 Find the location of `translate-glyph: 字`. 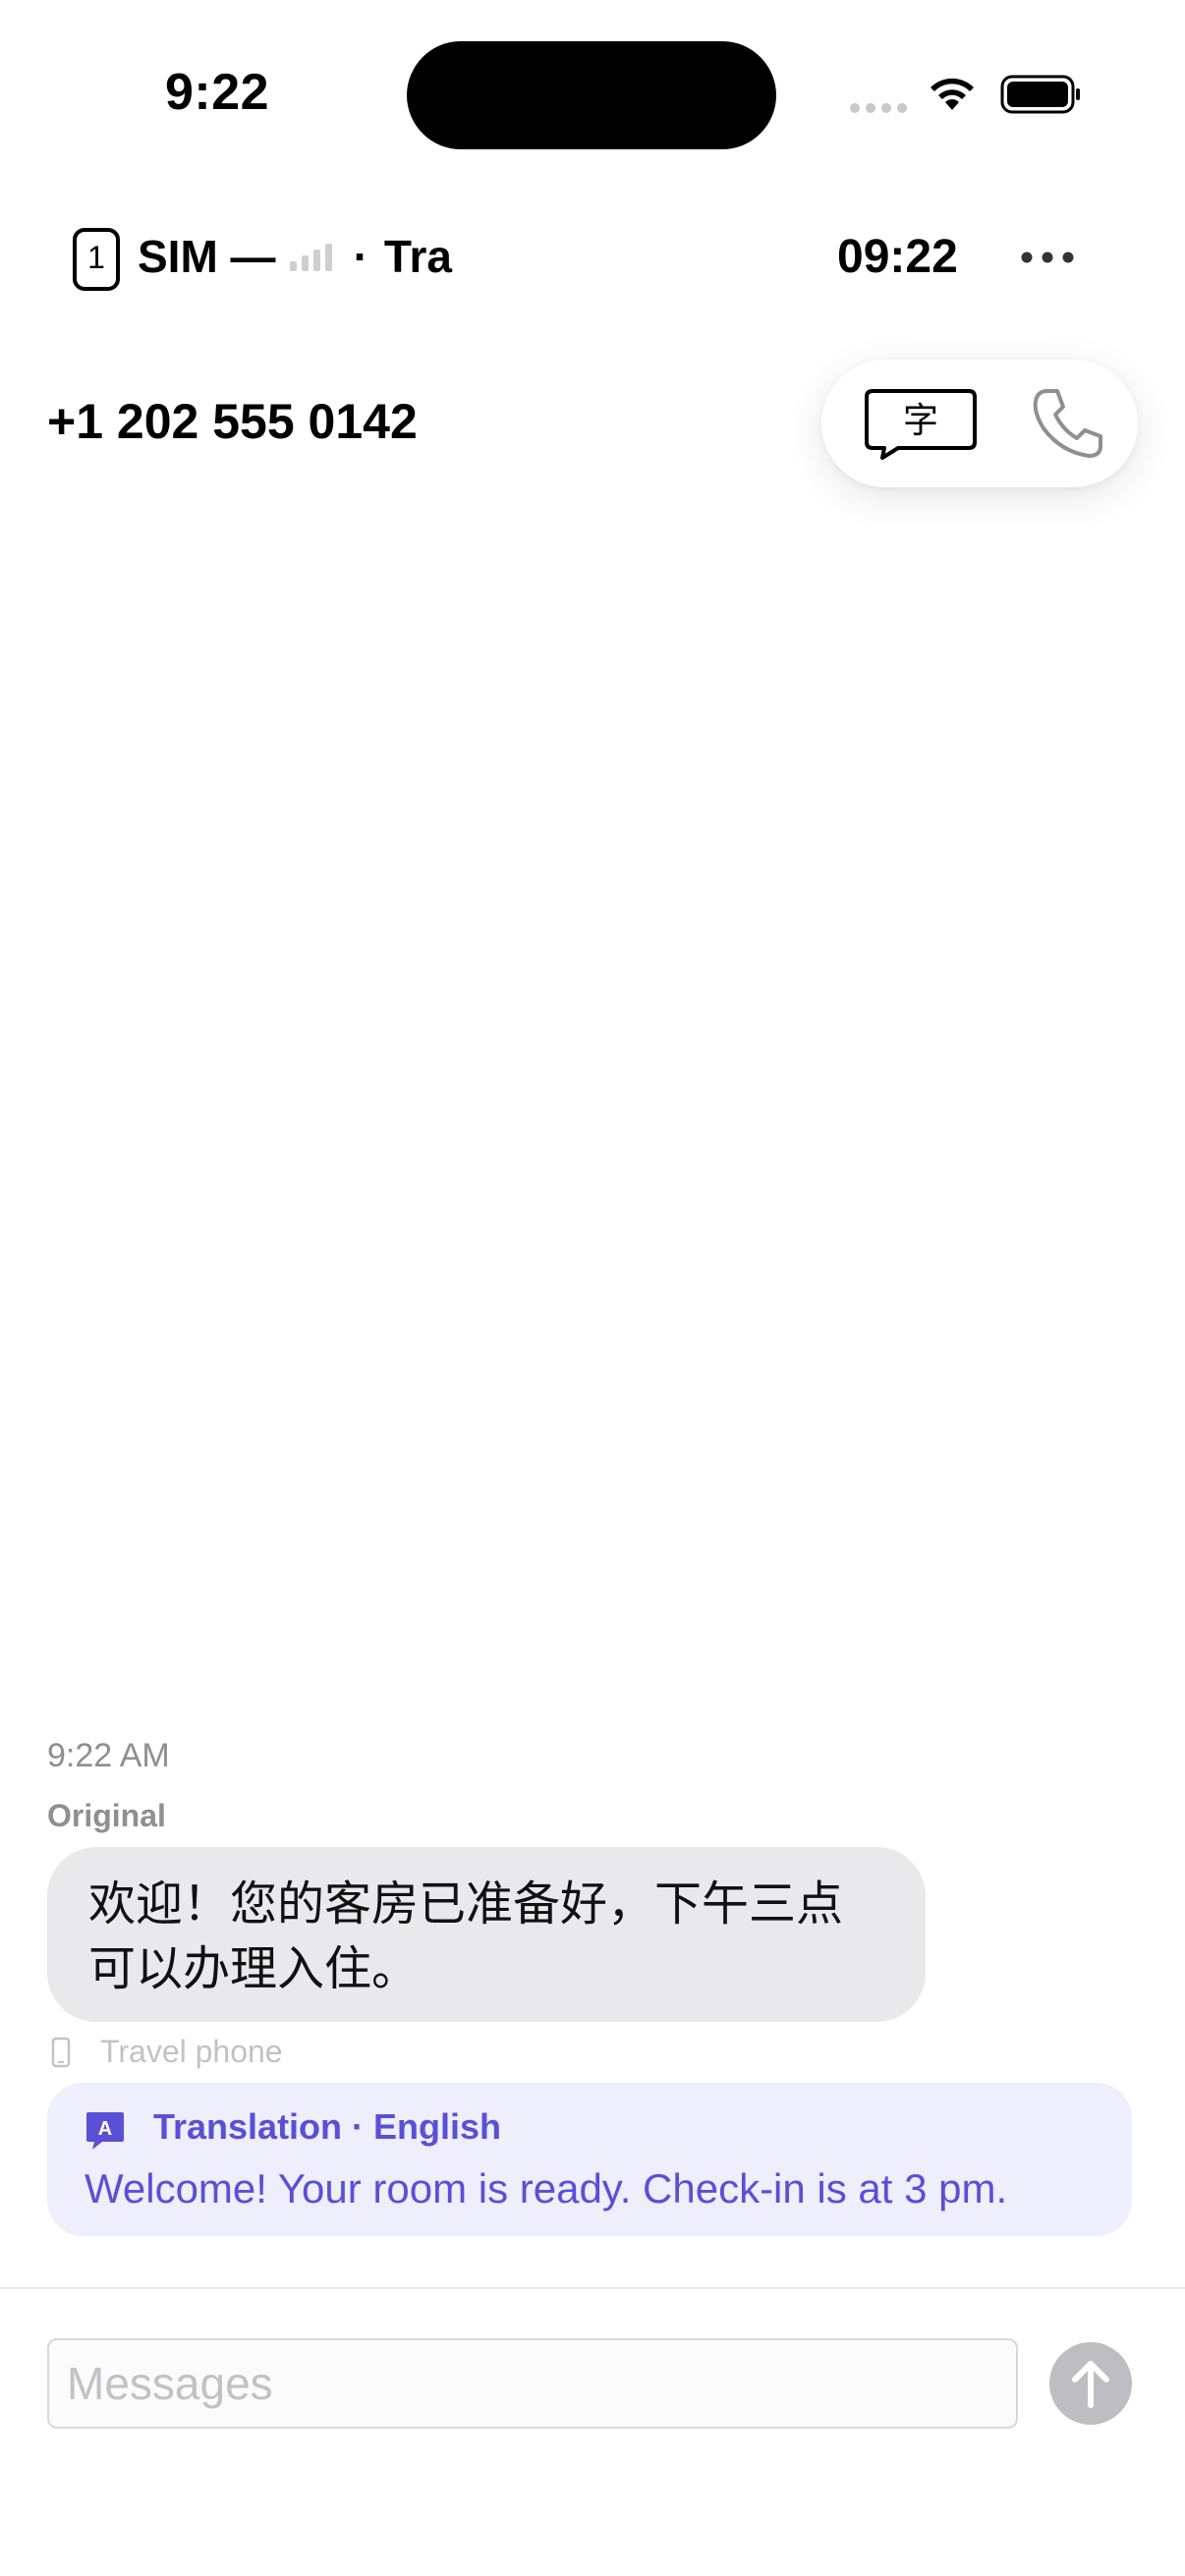

translate-glyph: 字 is located at coordinates (921, 421).